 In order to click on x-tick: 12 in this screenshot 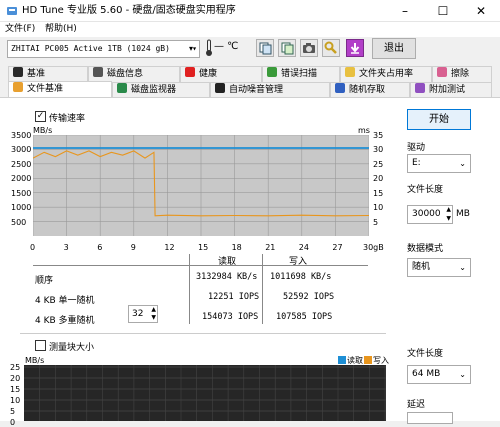, I will do `click(169, 247)`.